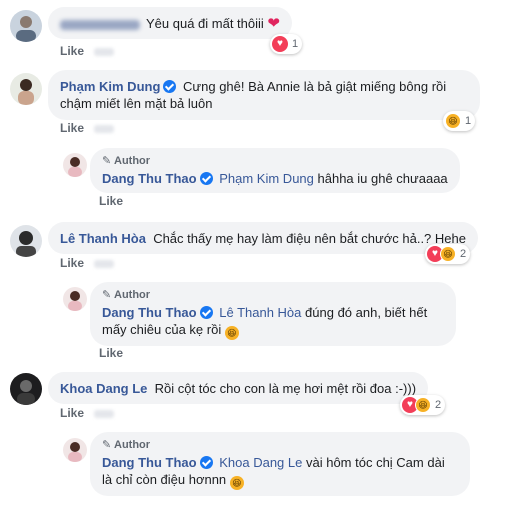 The image size is (512, 519). I want to click on tagged-user: Khoa Dang Le, so click(260, 462).